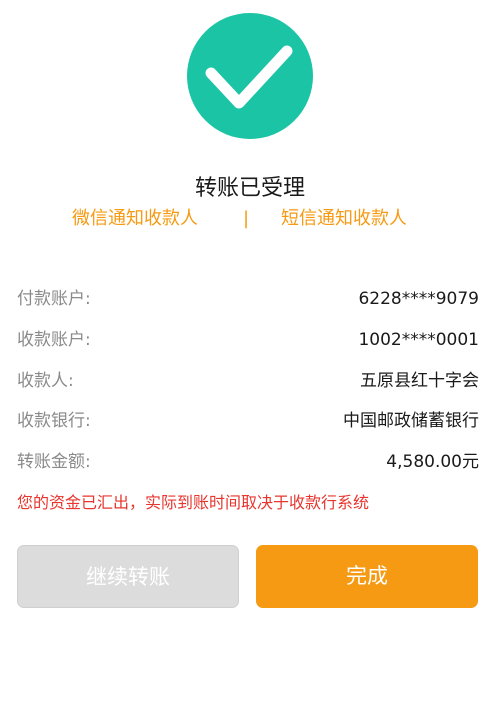 The height and width of the screenshot is (714, 500). Describe the element at coordinates (419, 381) in the screenshot. I see `payee-name-value: 五原县红十字会` at that location.